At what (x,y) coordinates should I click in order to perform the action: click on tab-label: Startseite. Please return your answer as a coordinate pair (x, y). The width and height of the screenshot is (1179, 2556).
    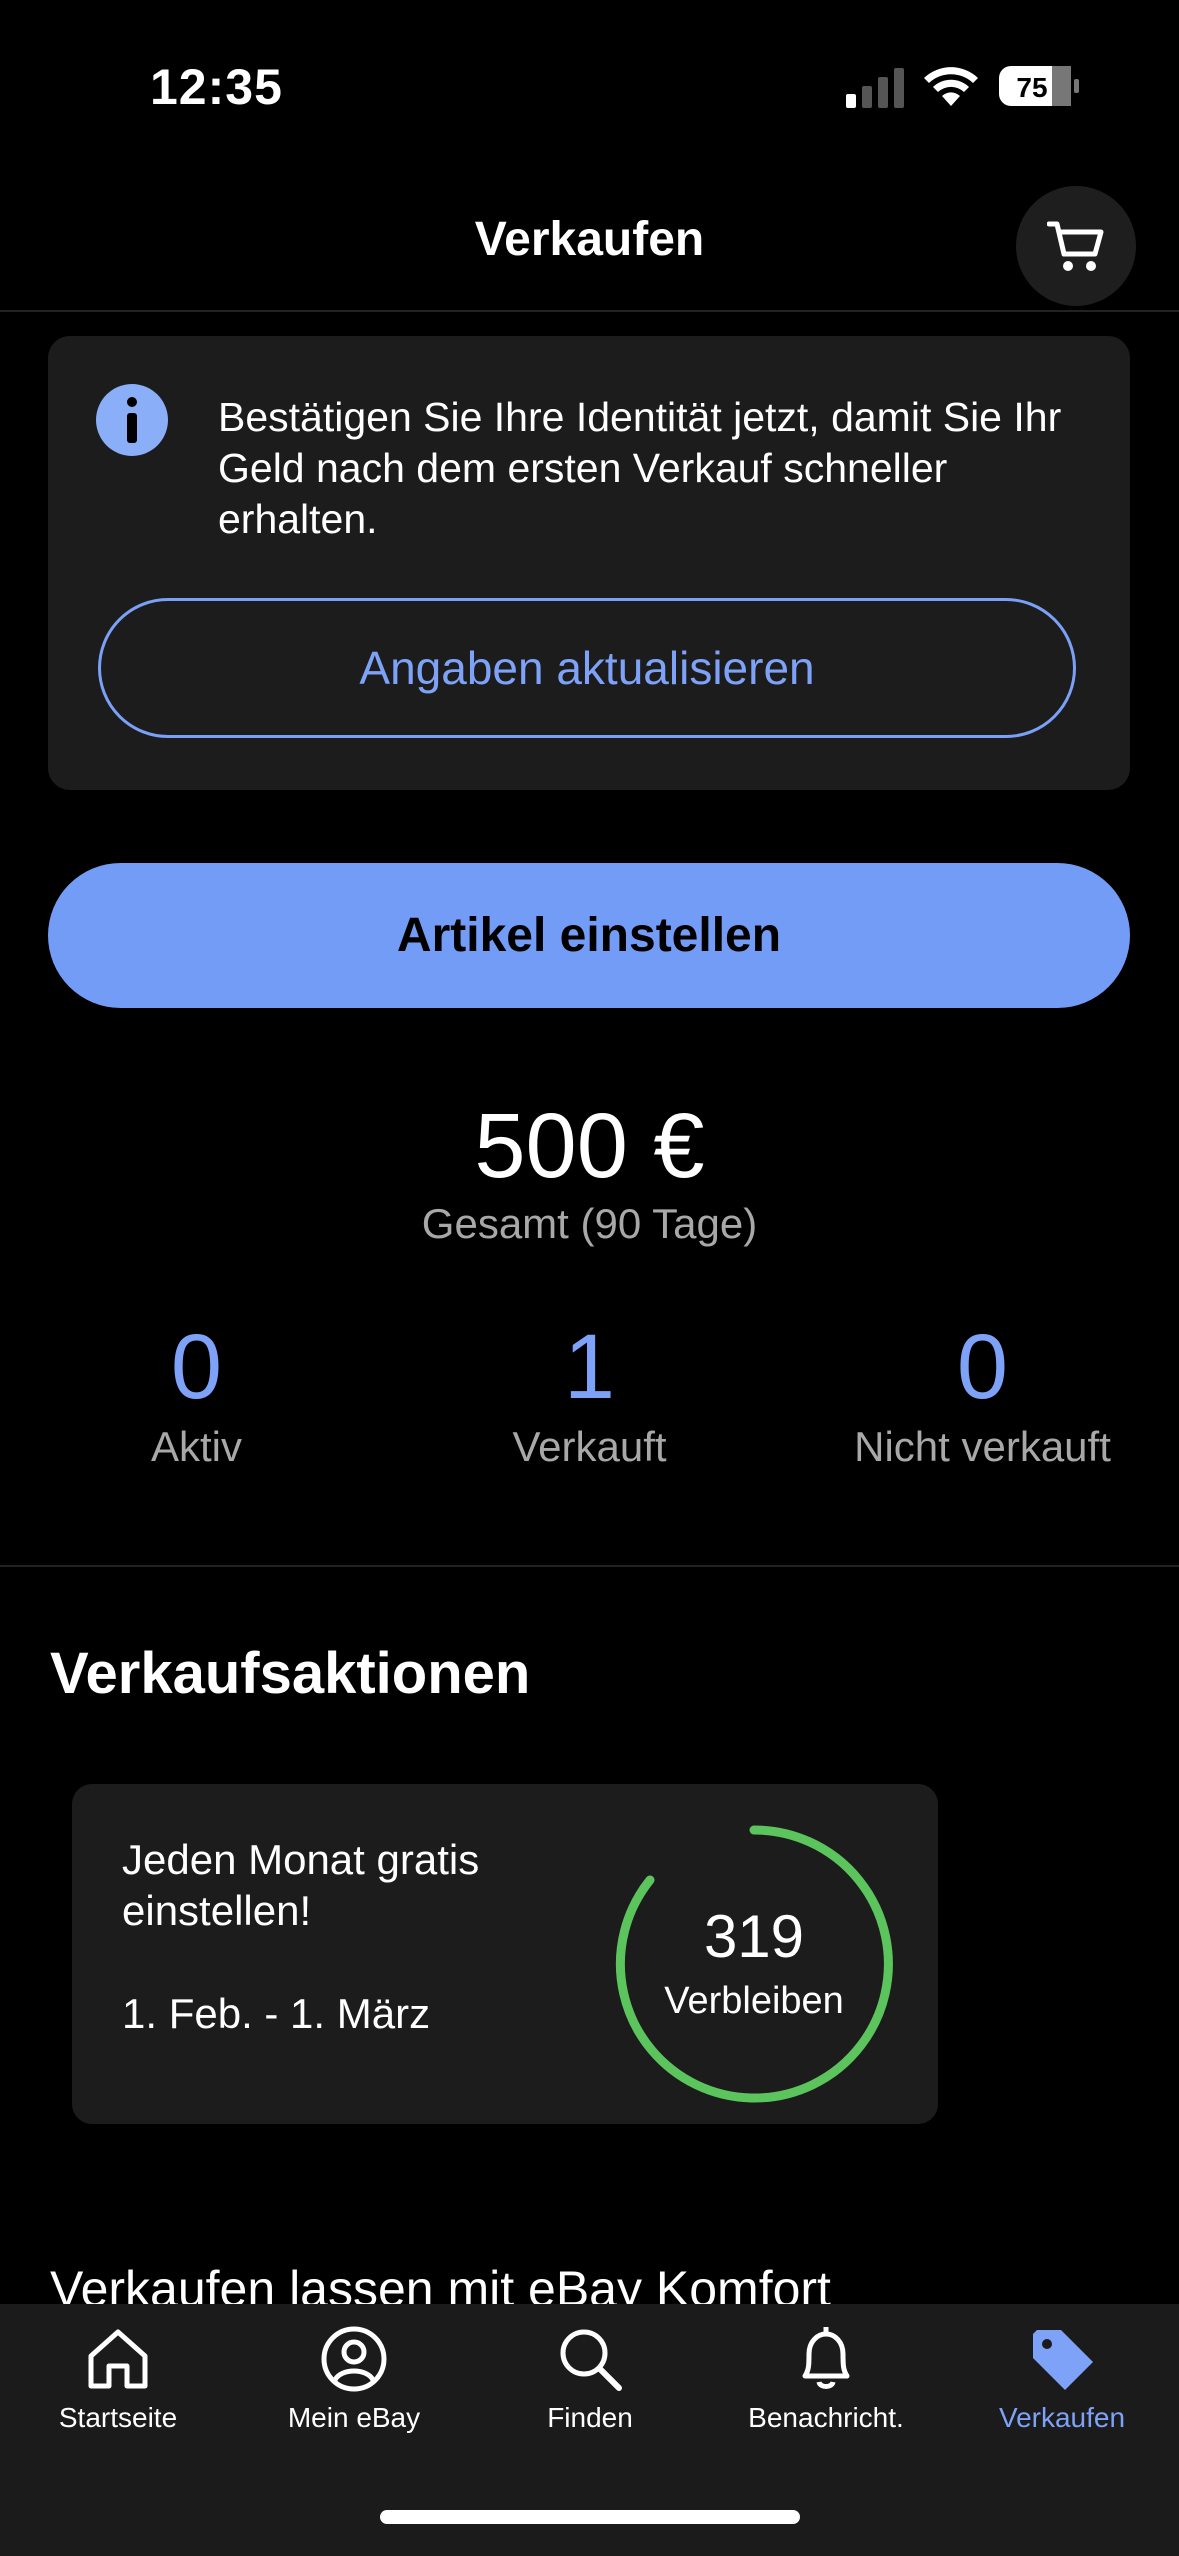
    Looking at the image, I should click on (118, 2417).